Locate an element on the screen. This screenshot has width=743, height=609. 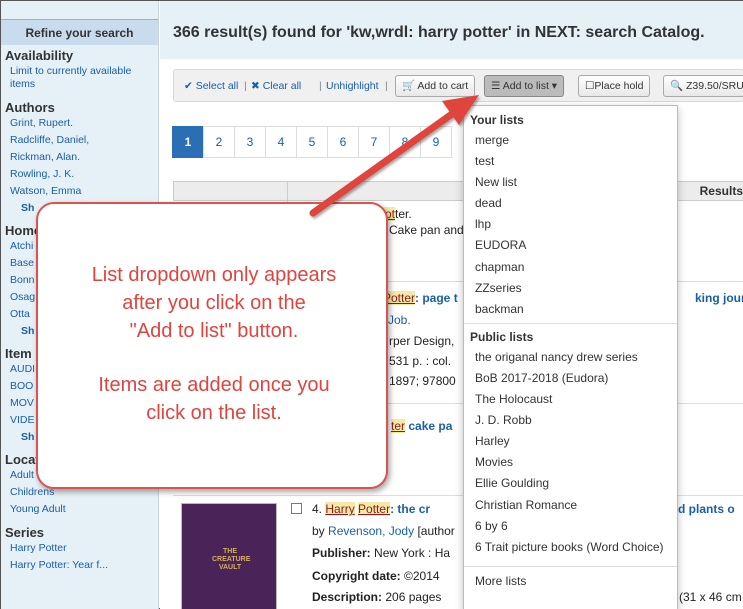
page-link: 2 is located at coordinates (219, 142).